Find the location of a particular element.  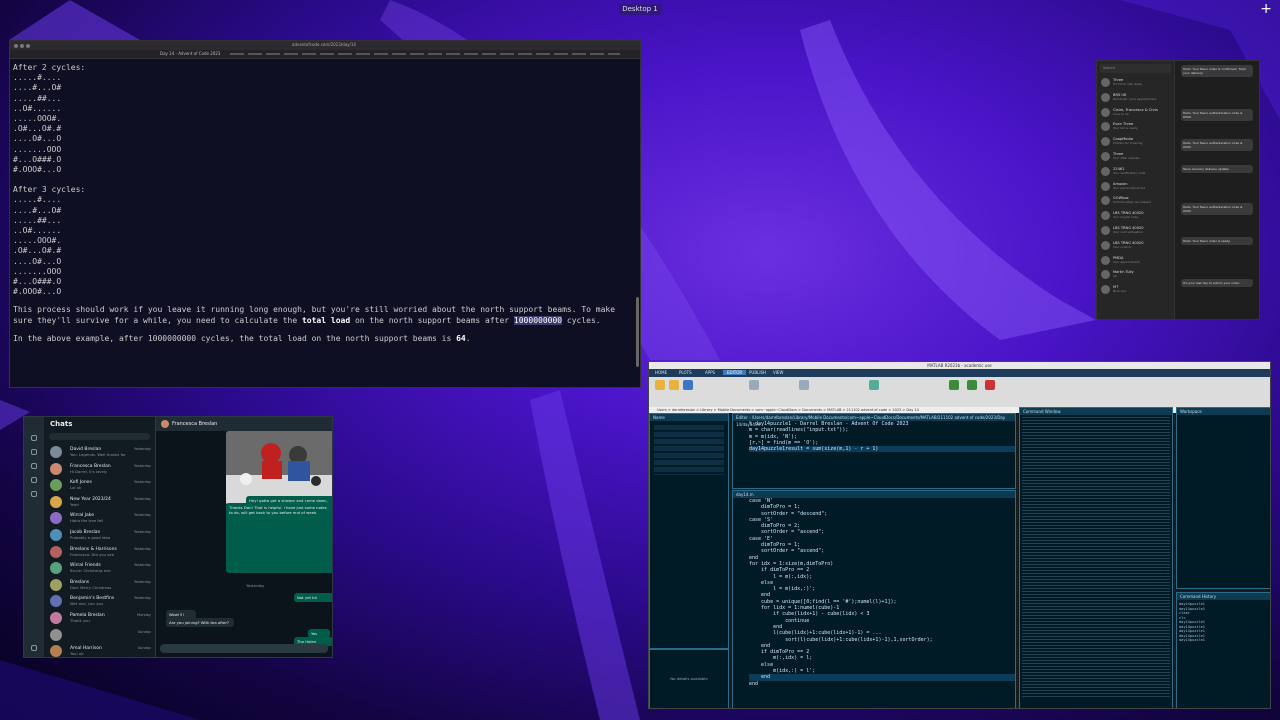

current-folder-header: Name is located at coordinates (689, 417).